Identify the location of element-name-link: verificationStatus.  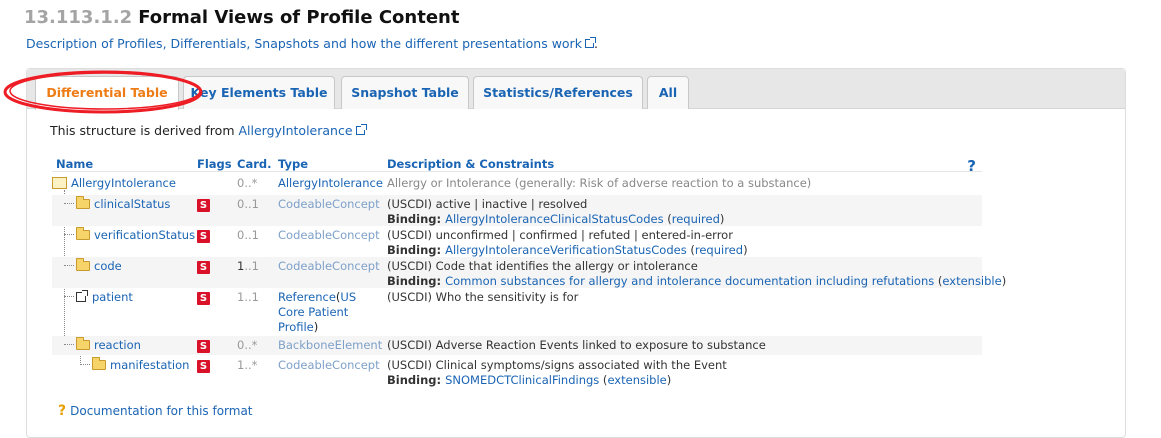
(144, 235).